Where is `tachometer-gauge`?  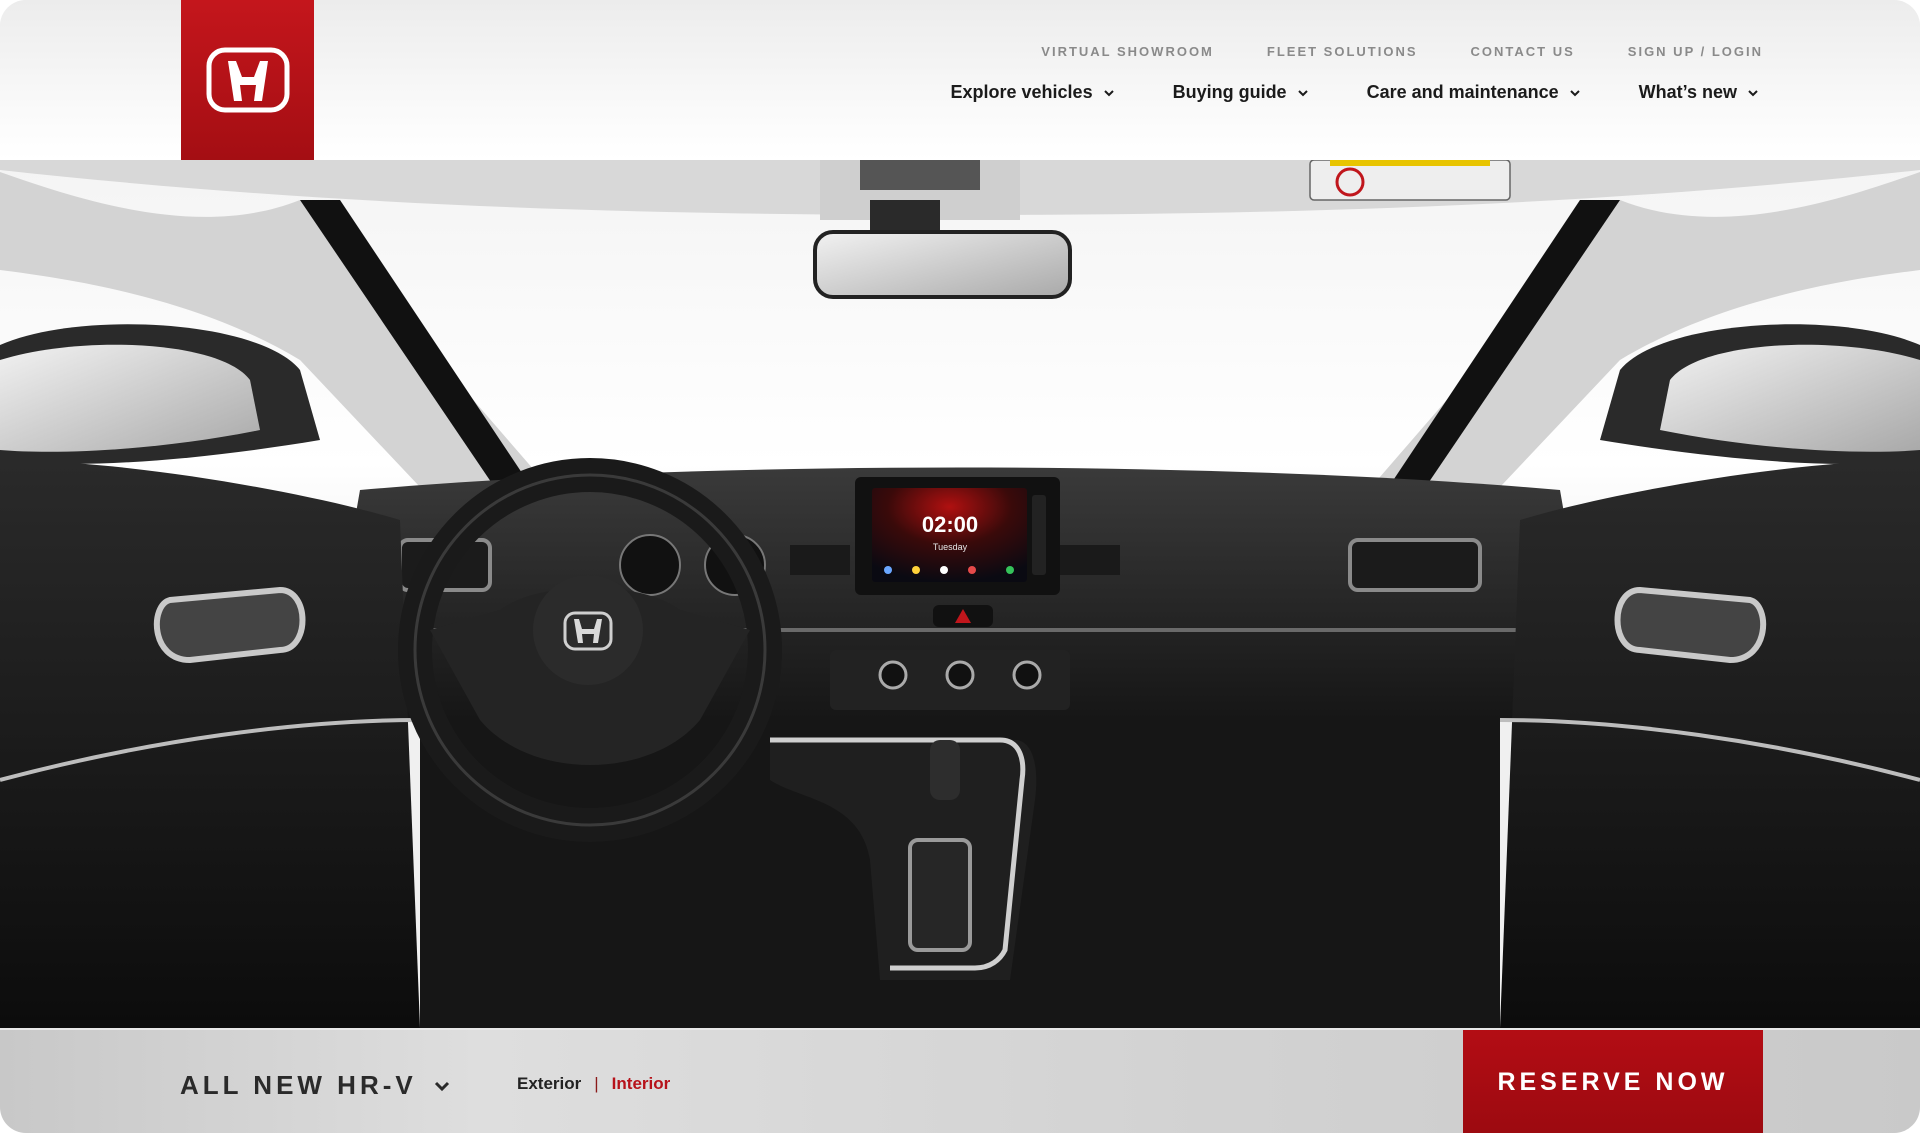
tachometer-gauge is located at coordinates (650, 565).